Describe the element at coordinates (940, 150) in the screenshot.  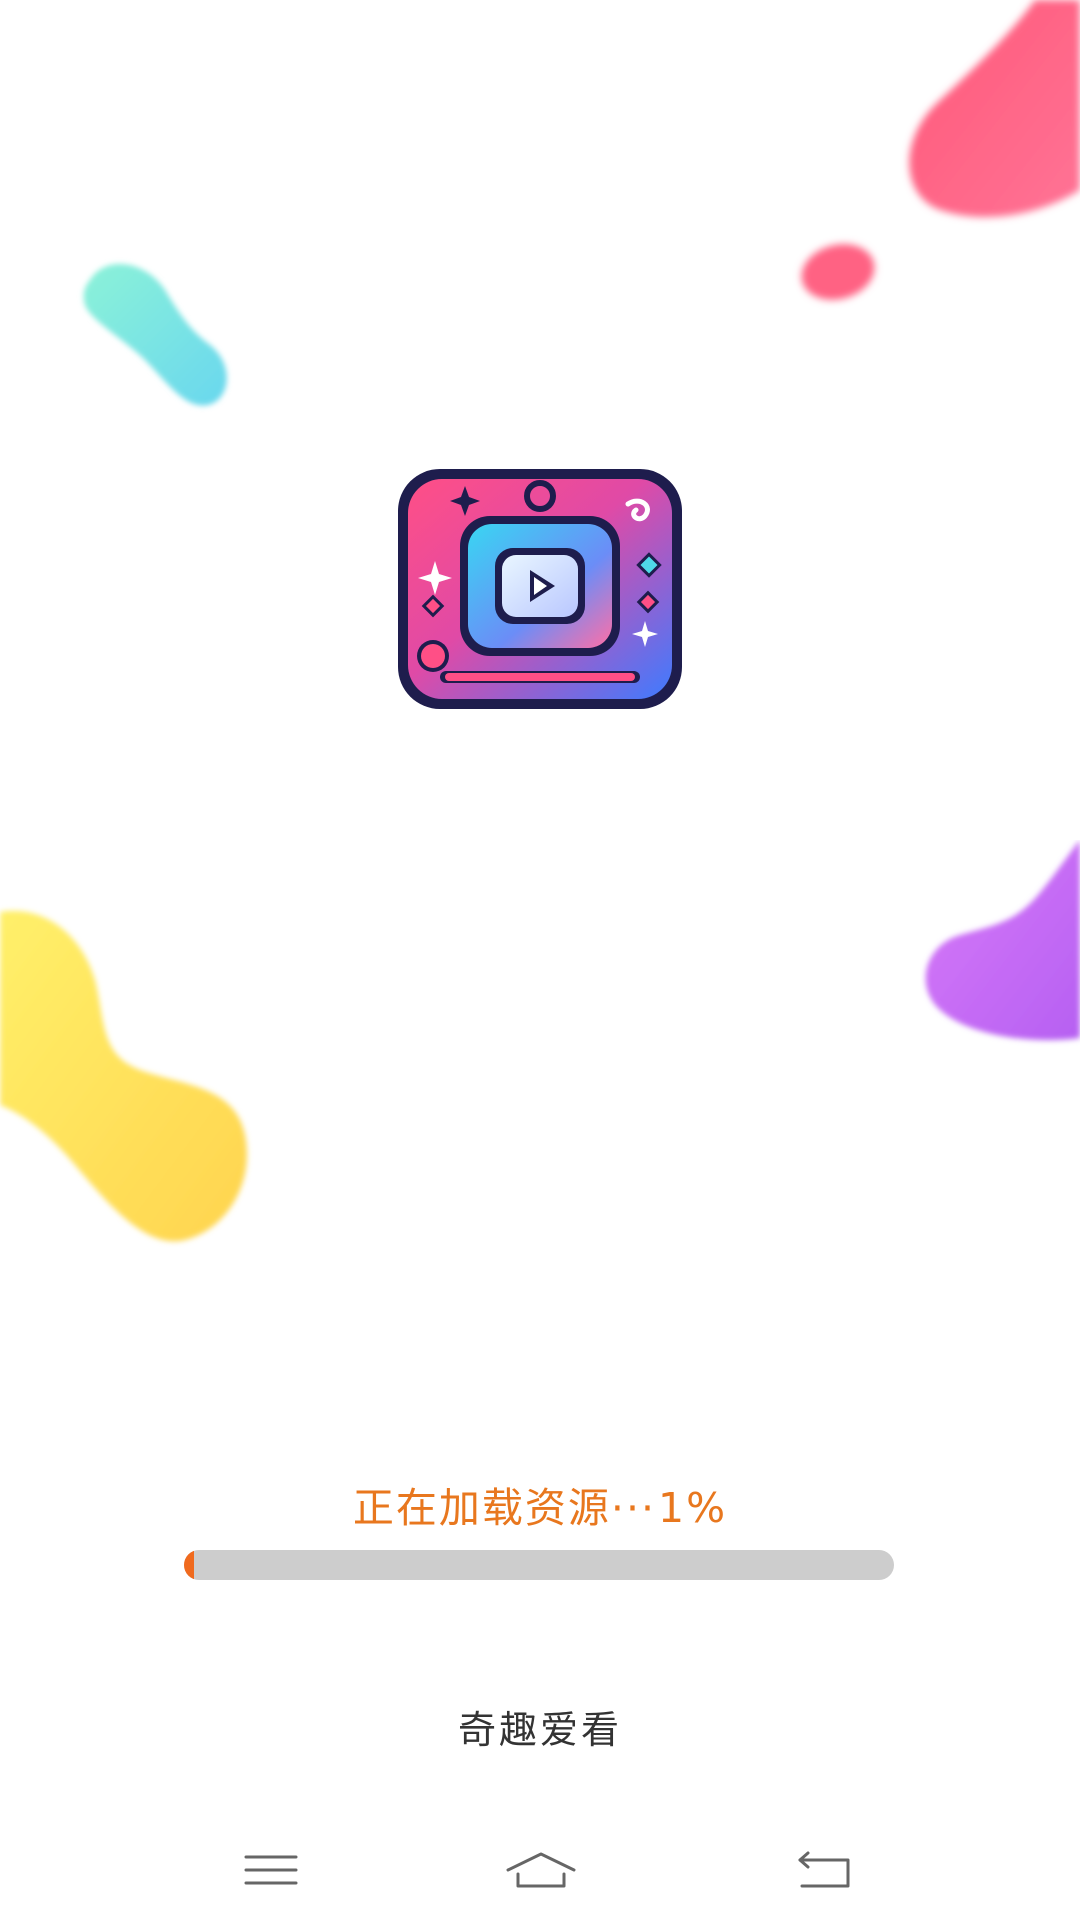
I see `pink-blob-decoration` at that location.